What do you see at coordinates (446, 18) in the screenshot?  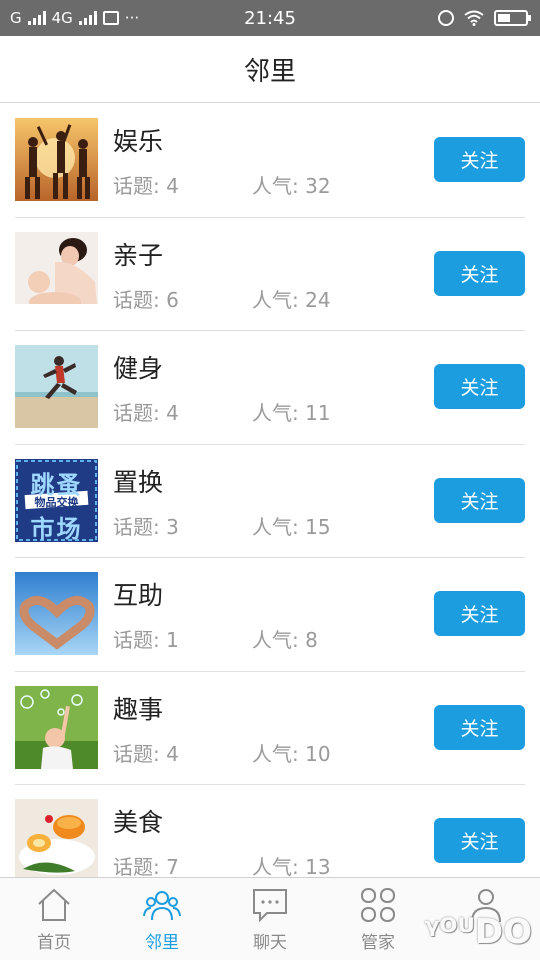 I see `alarm-icon` at bounding box center [446, 18].